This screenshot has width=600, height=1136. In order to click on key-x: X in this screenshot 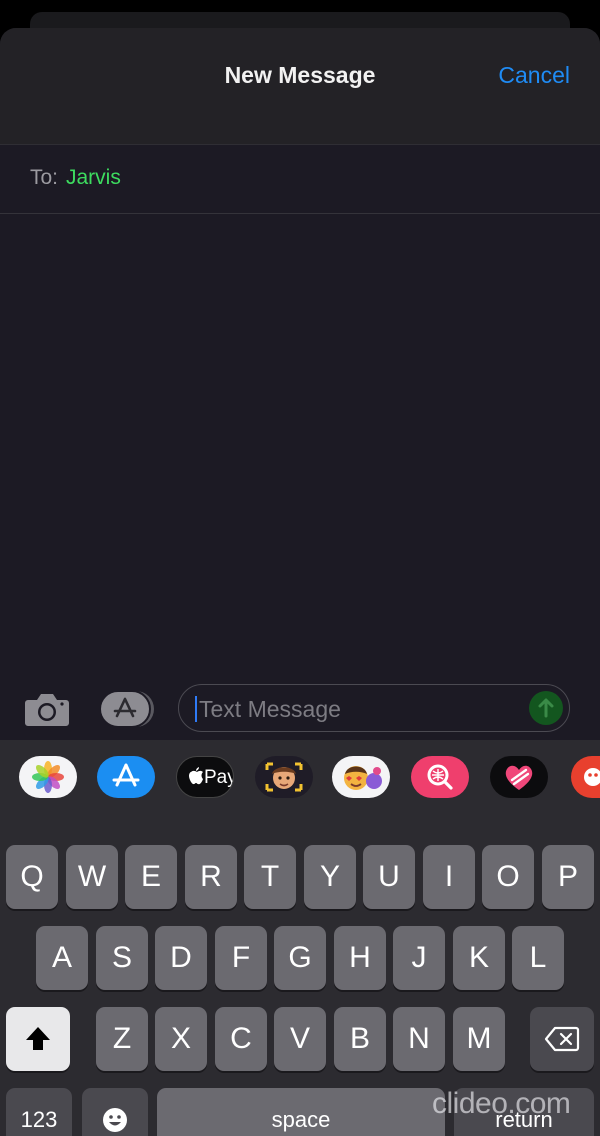, I will do `click(181, 1039)`.